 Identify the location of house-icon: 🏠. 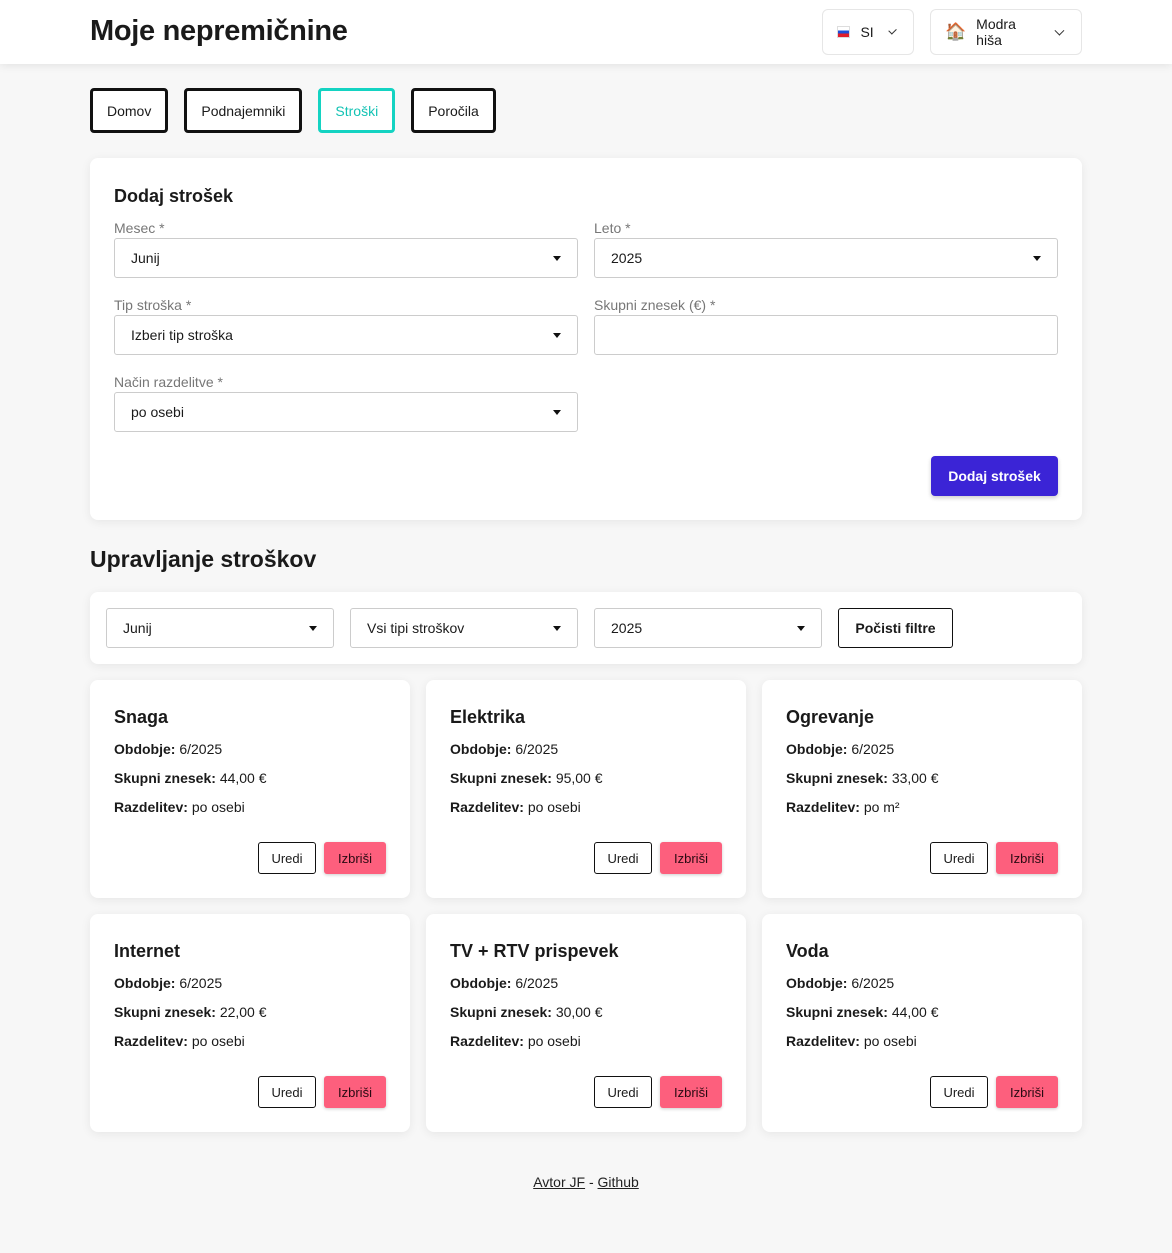
(956, 31).